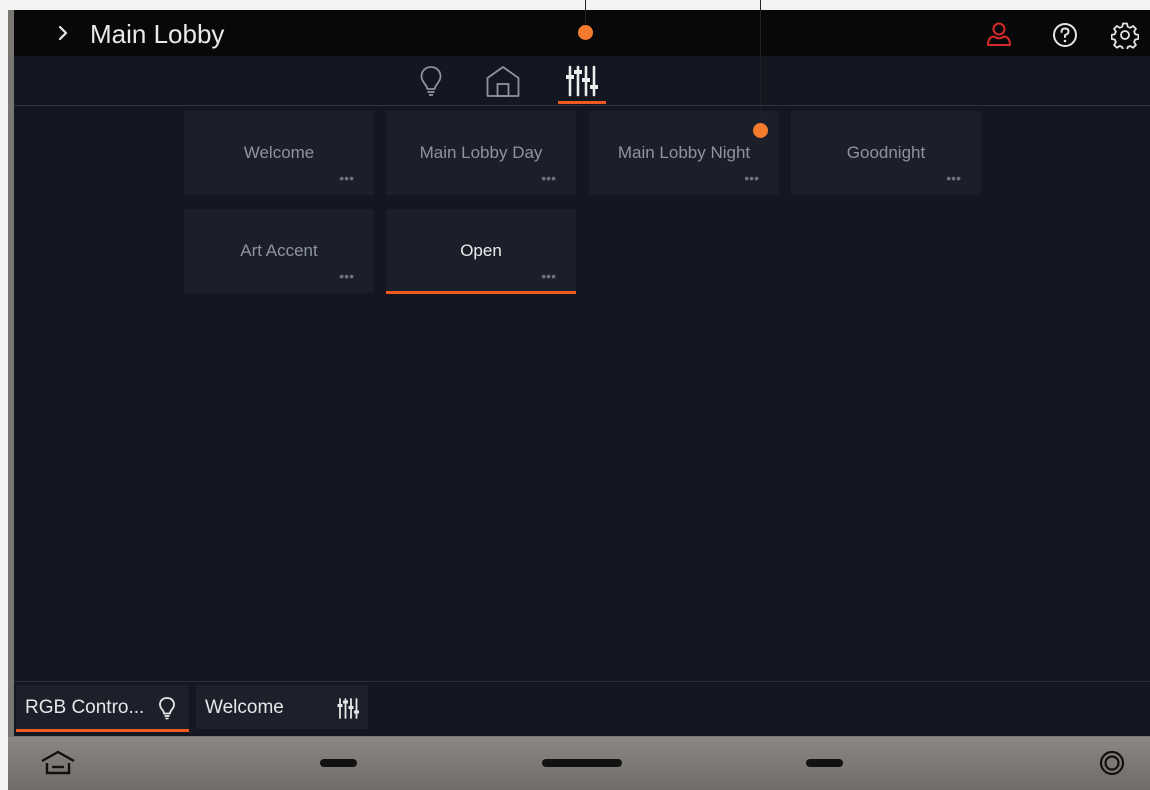 The height and width of the screenshot is (790, 1150). Describe the element at coordinates (1125, 35) in the screenshot. I see `gear-icon` at that location.